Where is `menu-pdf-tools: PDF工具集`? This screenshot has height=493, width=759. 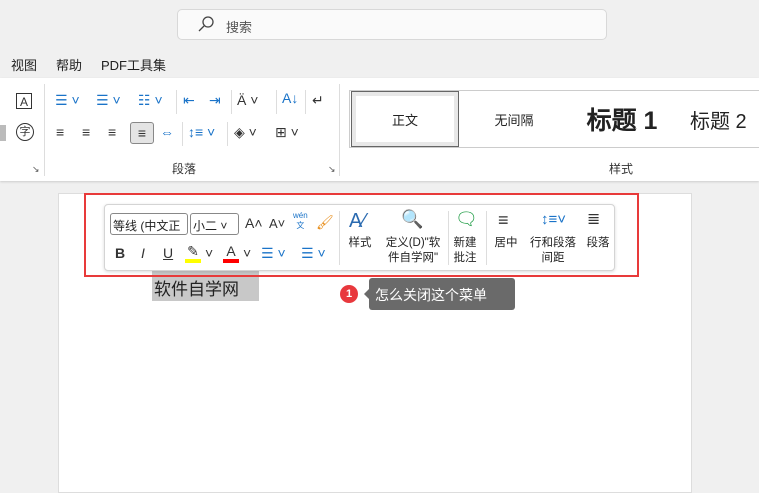 menu-pdf-tools: PDF工具集 is located at coordinates (133, 64).